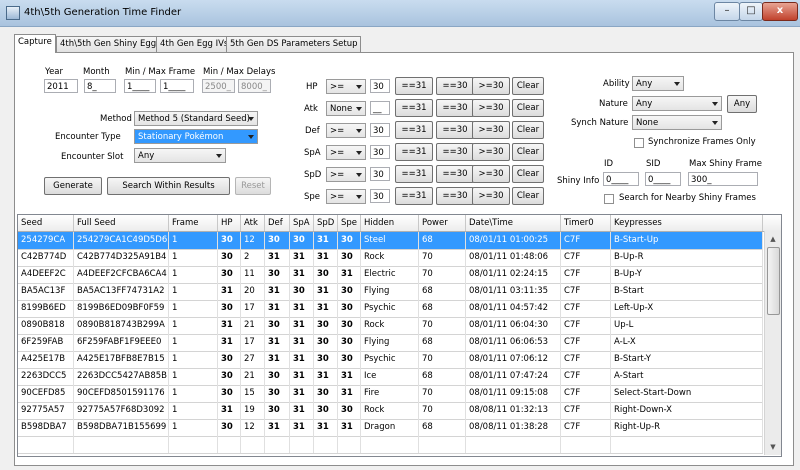 The image size is (800, 470). Describe the element at coordinates (229, 223) in the screenshot. I see `column-header: HP` at that location.